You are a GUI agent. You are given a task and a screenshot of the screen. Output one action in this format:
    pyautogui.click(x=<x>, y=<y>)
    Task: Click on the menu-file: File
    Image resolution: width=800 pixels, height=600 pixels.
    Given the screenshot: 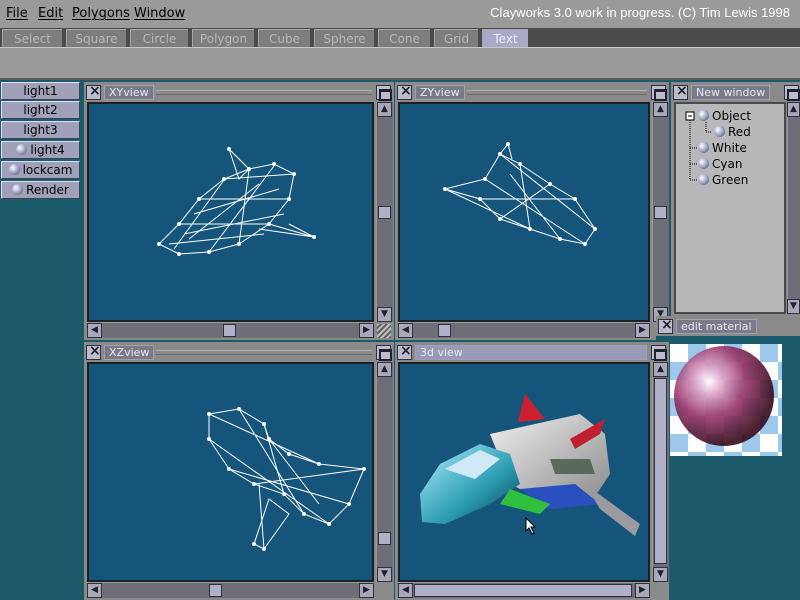 What is the action you would take?
    pyautogui.click(x=17, y=13)
    